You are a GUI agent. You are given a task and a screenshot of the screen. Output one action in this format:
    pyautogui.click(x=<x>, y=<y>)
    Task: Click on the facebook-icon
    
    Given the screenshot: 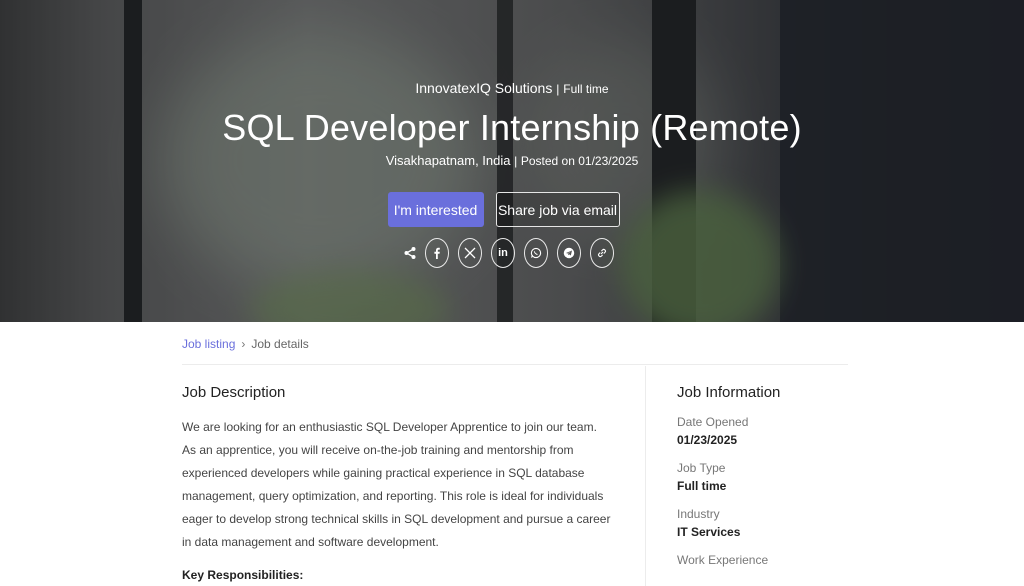 What is the action you would take?
    pyautogui.click(x=437, y=253)
    